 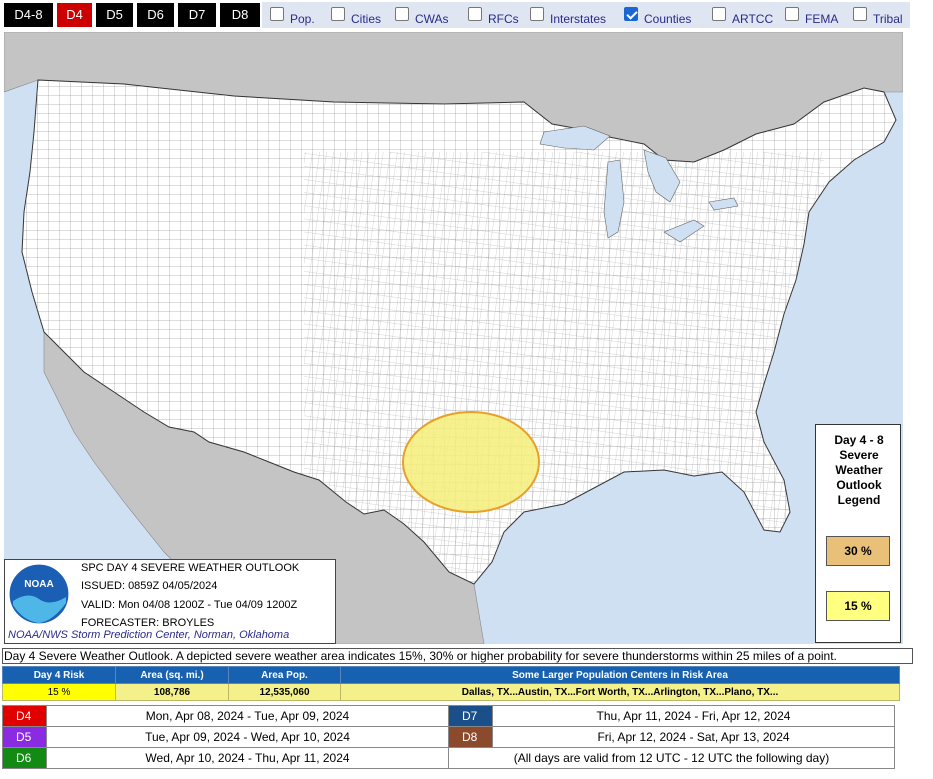 I want to click on layer-toggle-interstates: Interstates, so click(x=568, y=16).